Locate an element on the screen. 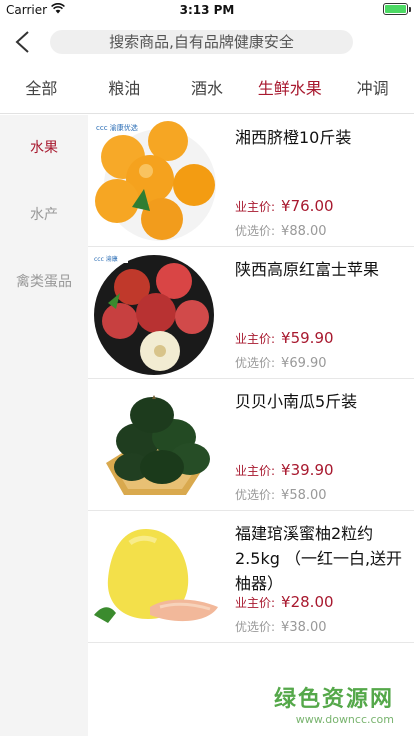 This screenshot has height=736, width=414. member-price: ¥76.00 is located at coordinates (307, 206).